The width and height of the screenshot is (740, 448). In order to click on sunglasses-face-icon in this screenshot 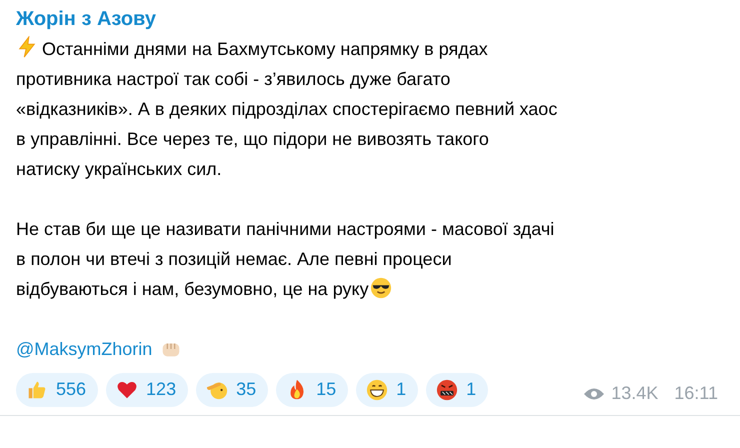, I will do `click(381, 288)`.